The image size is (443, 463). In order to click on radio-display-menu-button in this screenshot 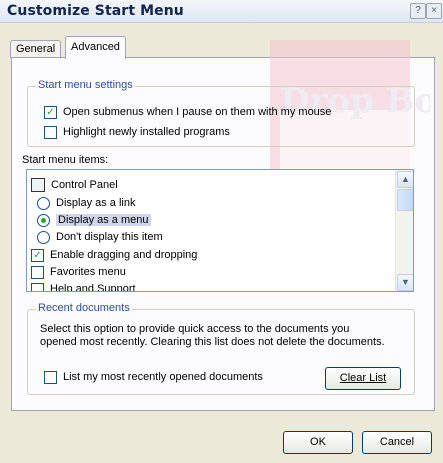, I will do `click(43, 220)`.